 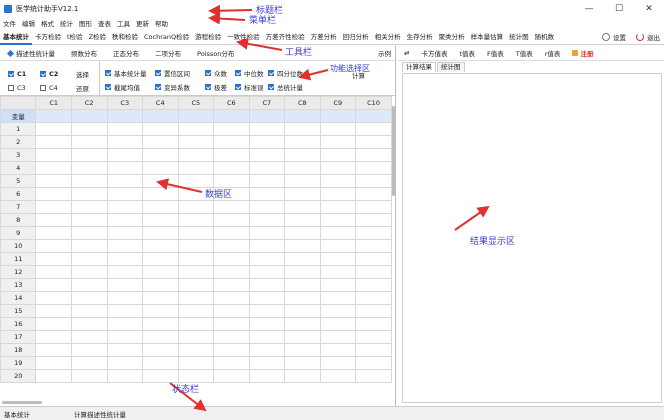 I want to click on stat-option-checkbox: 总统计量, so click(x=285, y=87).